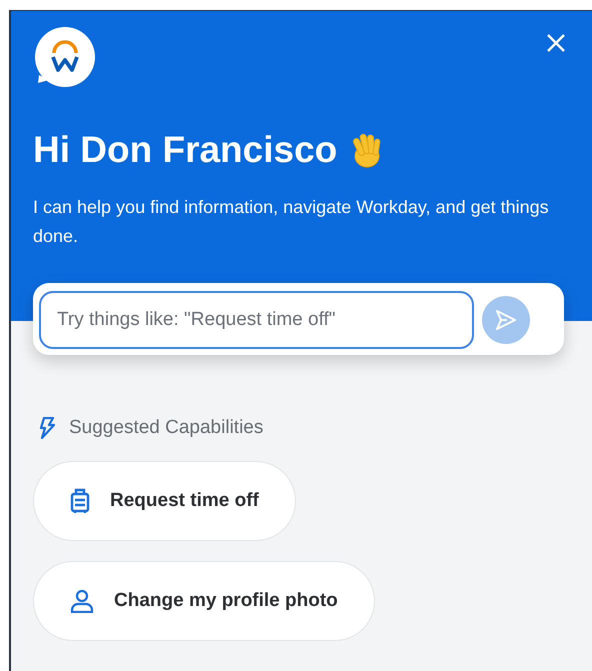 The height and width of the screenshot is (671, 592). What do you see at coordinates (82, 601) in the screenshot?
I see `person-icon` at bounding box center [82, 601].